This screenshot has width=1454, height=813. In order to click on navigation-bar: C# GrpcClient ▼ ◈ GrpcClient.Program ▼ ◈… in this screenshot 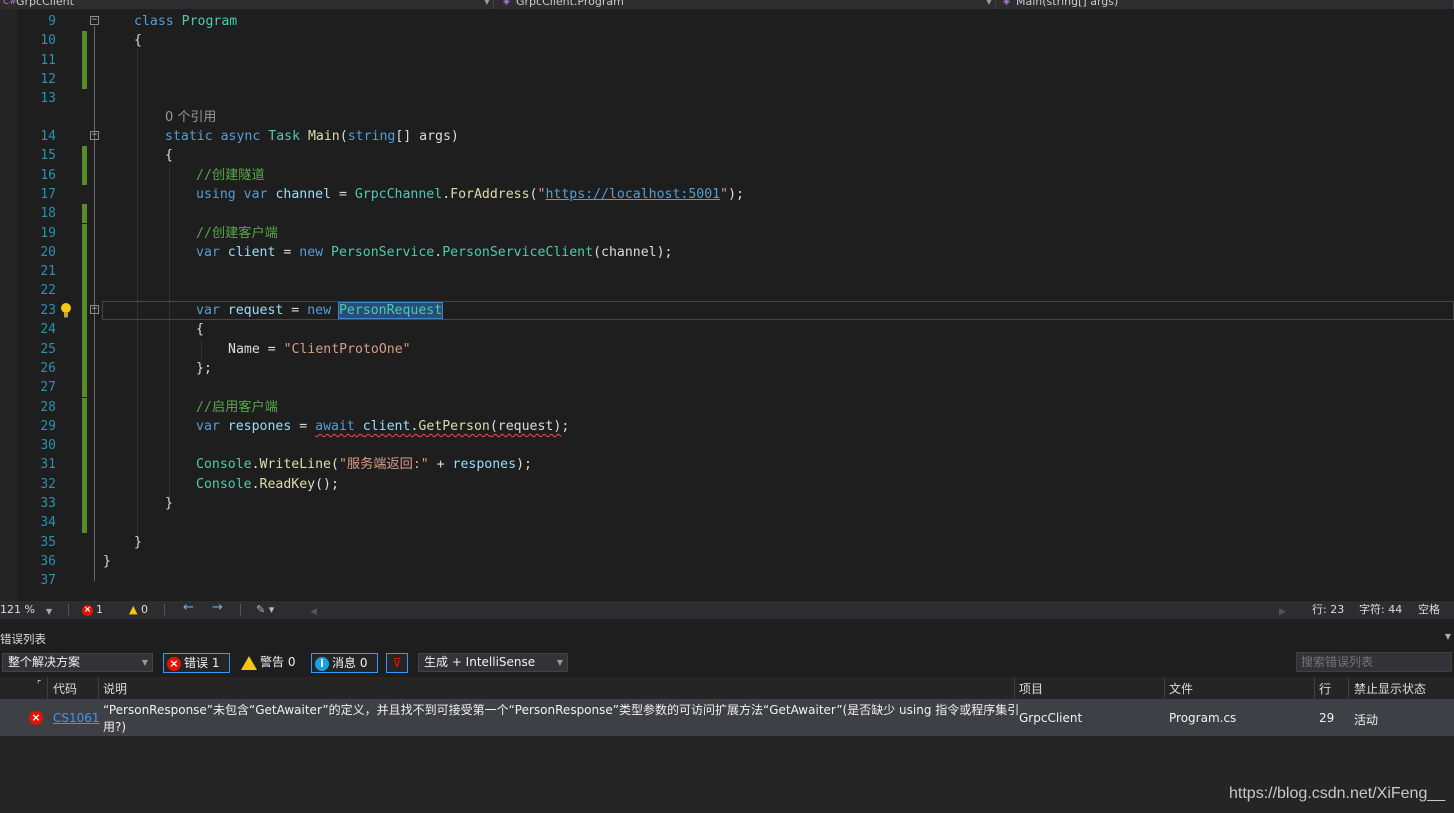, I will do `click(727, 4)`.